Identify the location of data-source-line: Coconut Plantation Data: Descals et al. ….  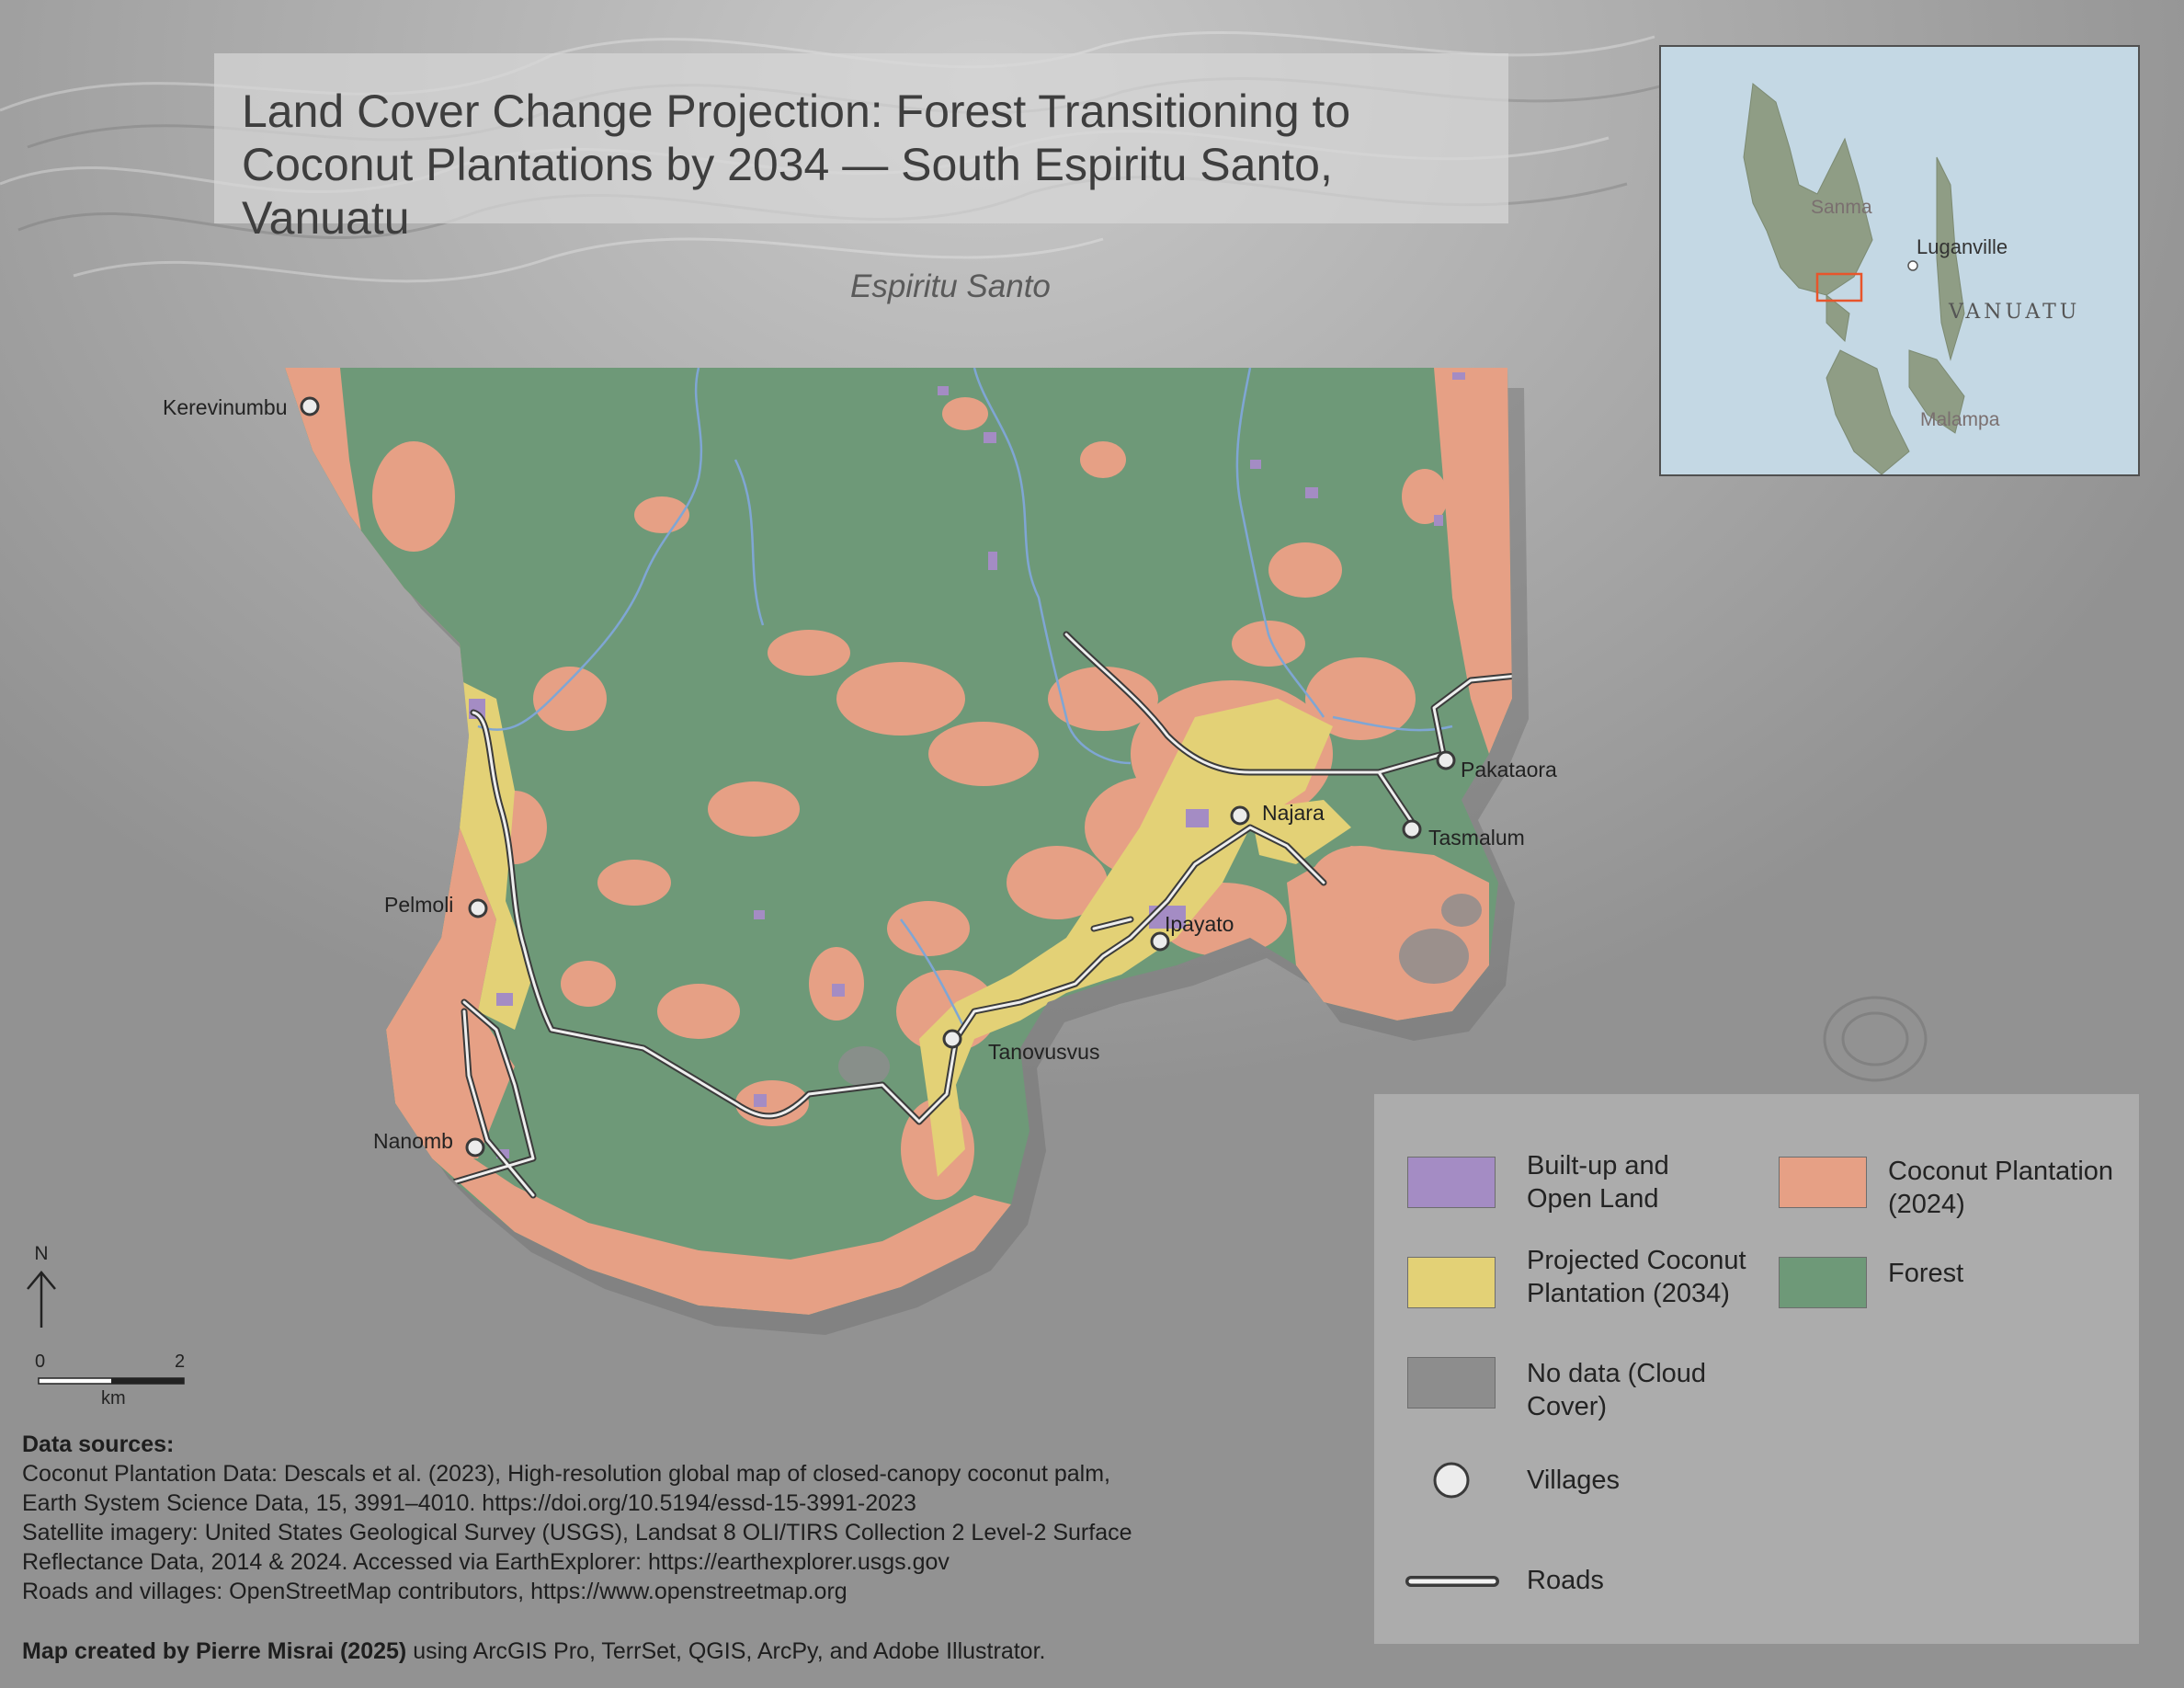
(566, 1474).